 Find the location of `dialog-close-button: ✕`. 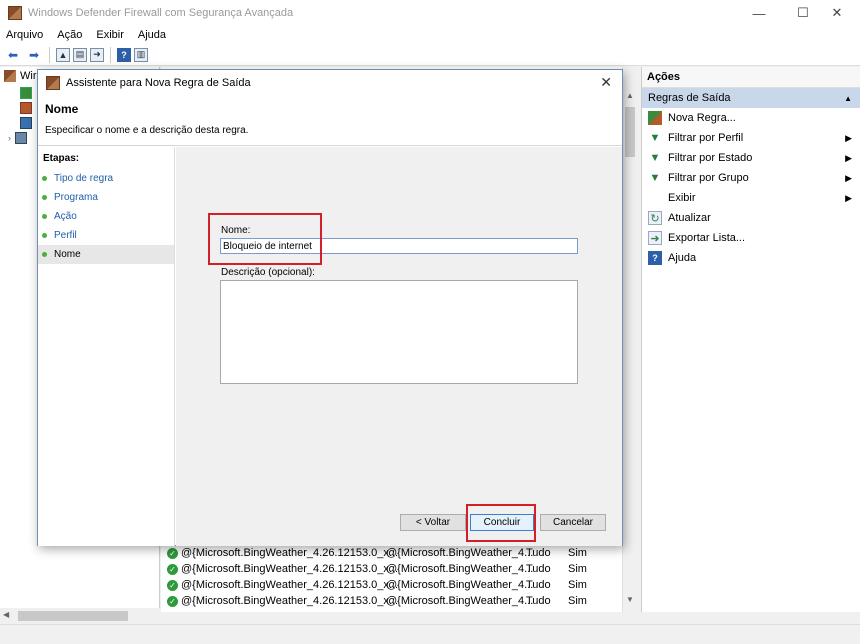

dialog-close-button: ✕ is located at coordinates (606, 82).